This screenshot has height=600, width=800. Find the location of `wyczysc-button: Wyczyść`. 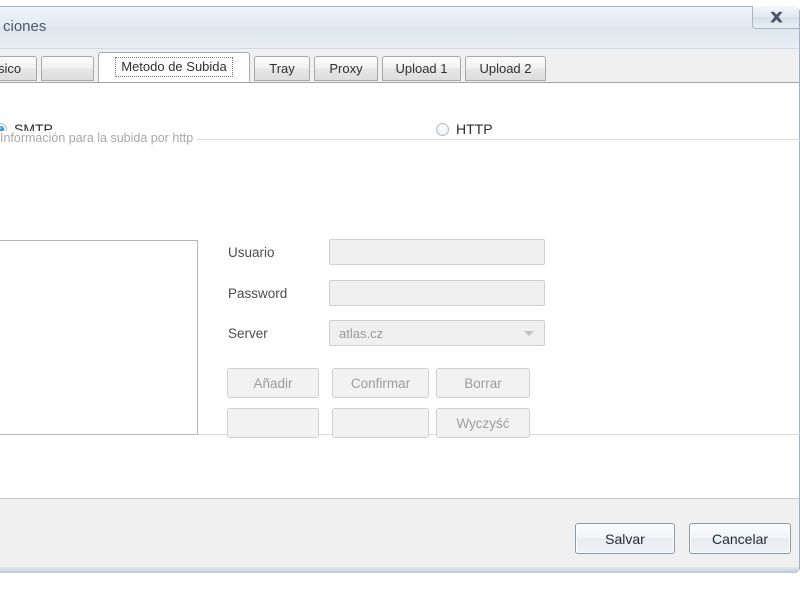

wyczysc-button: Wyczyść is located at coordinates (483, 423).